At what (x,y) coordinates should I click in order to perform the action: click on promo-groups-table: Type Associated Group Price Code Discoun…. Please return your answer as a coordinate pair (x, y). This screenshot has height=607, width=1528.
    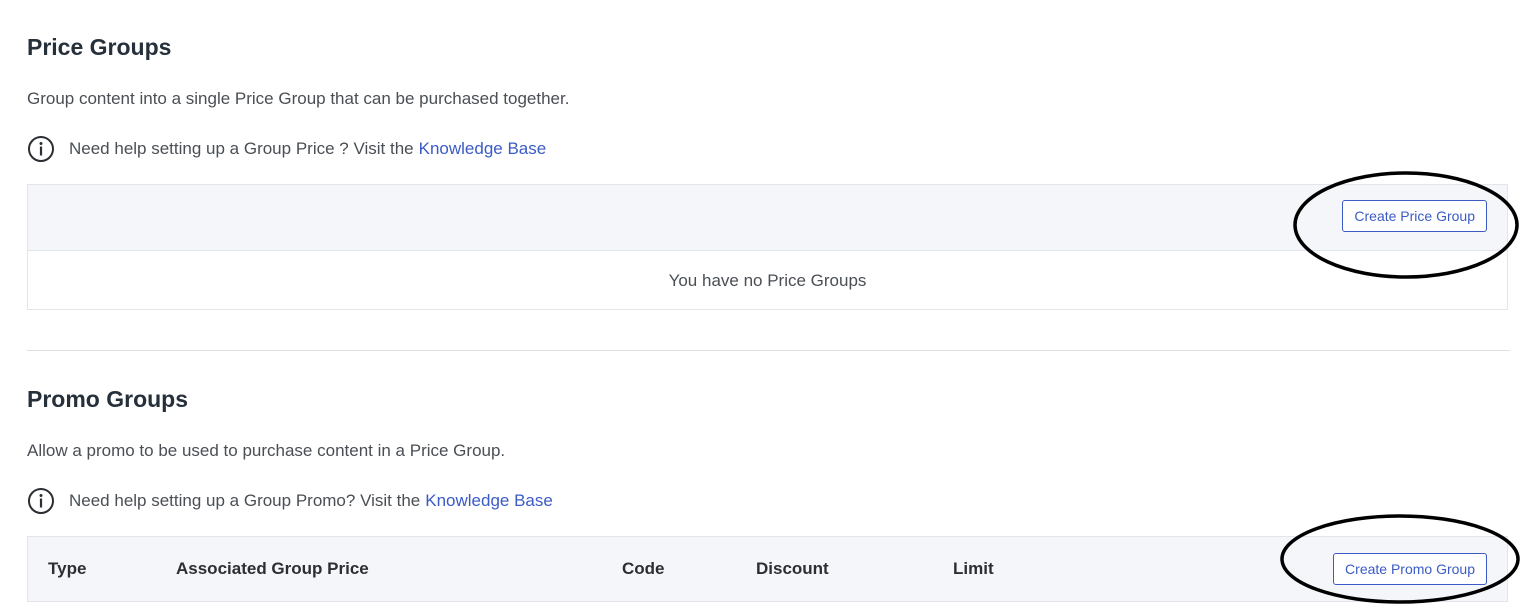
    Looking at the image, I should click on (767, 569).